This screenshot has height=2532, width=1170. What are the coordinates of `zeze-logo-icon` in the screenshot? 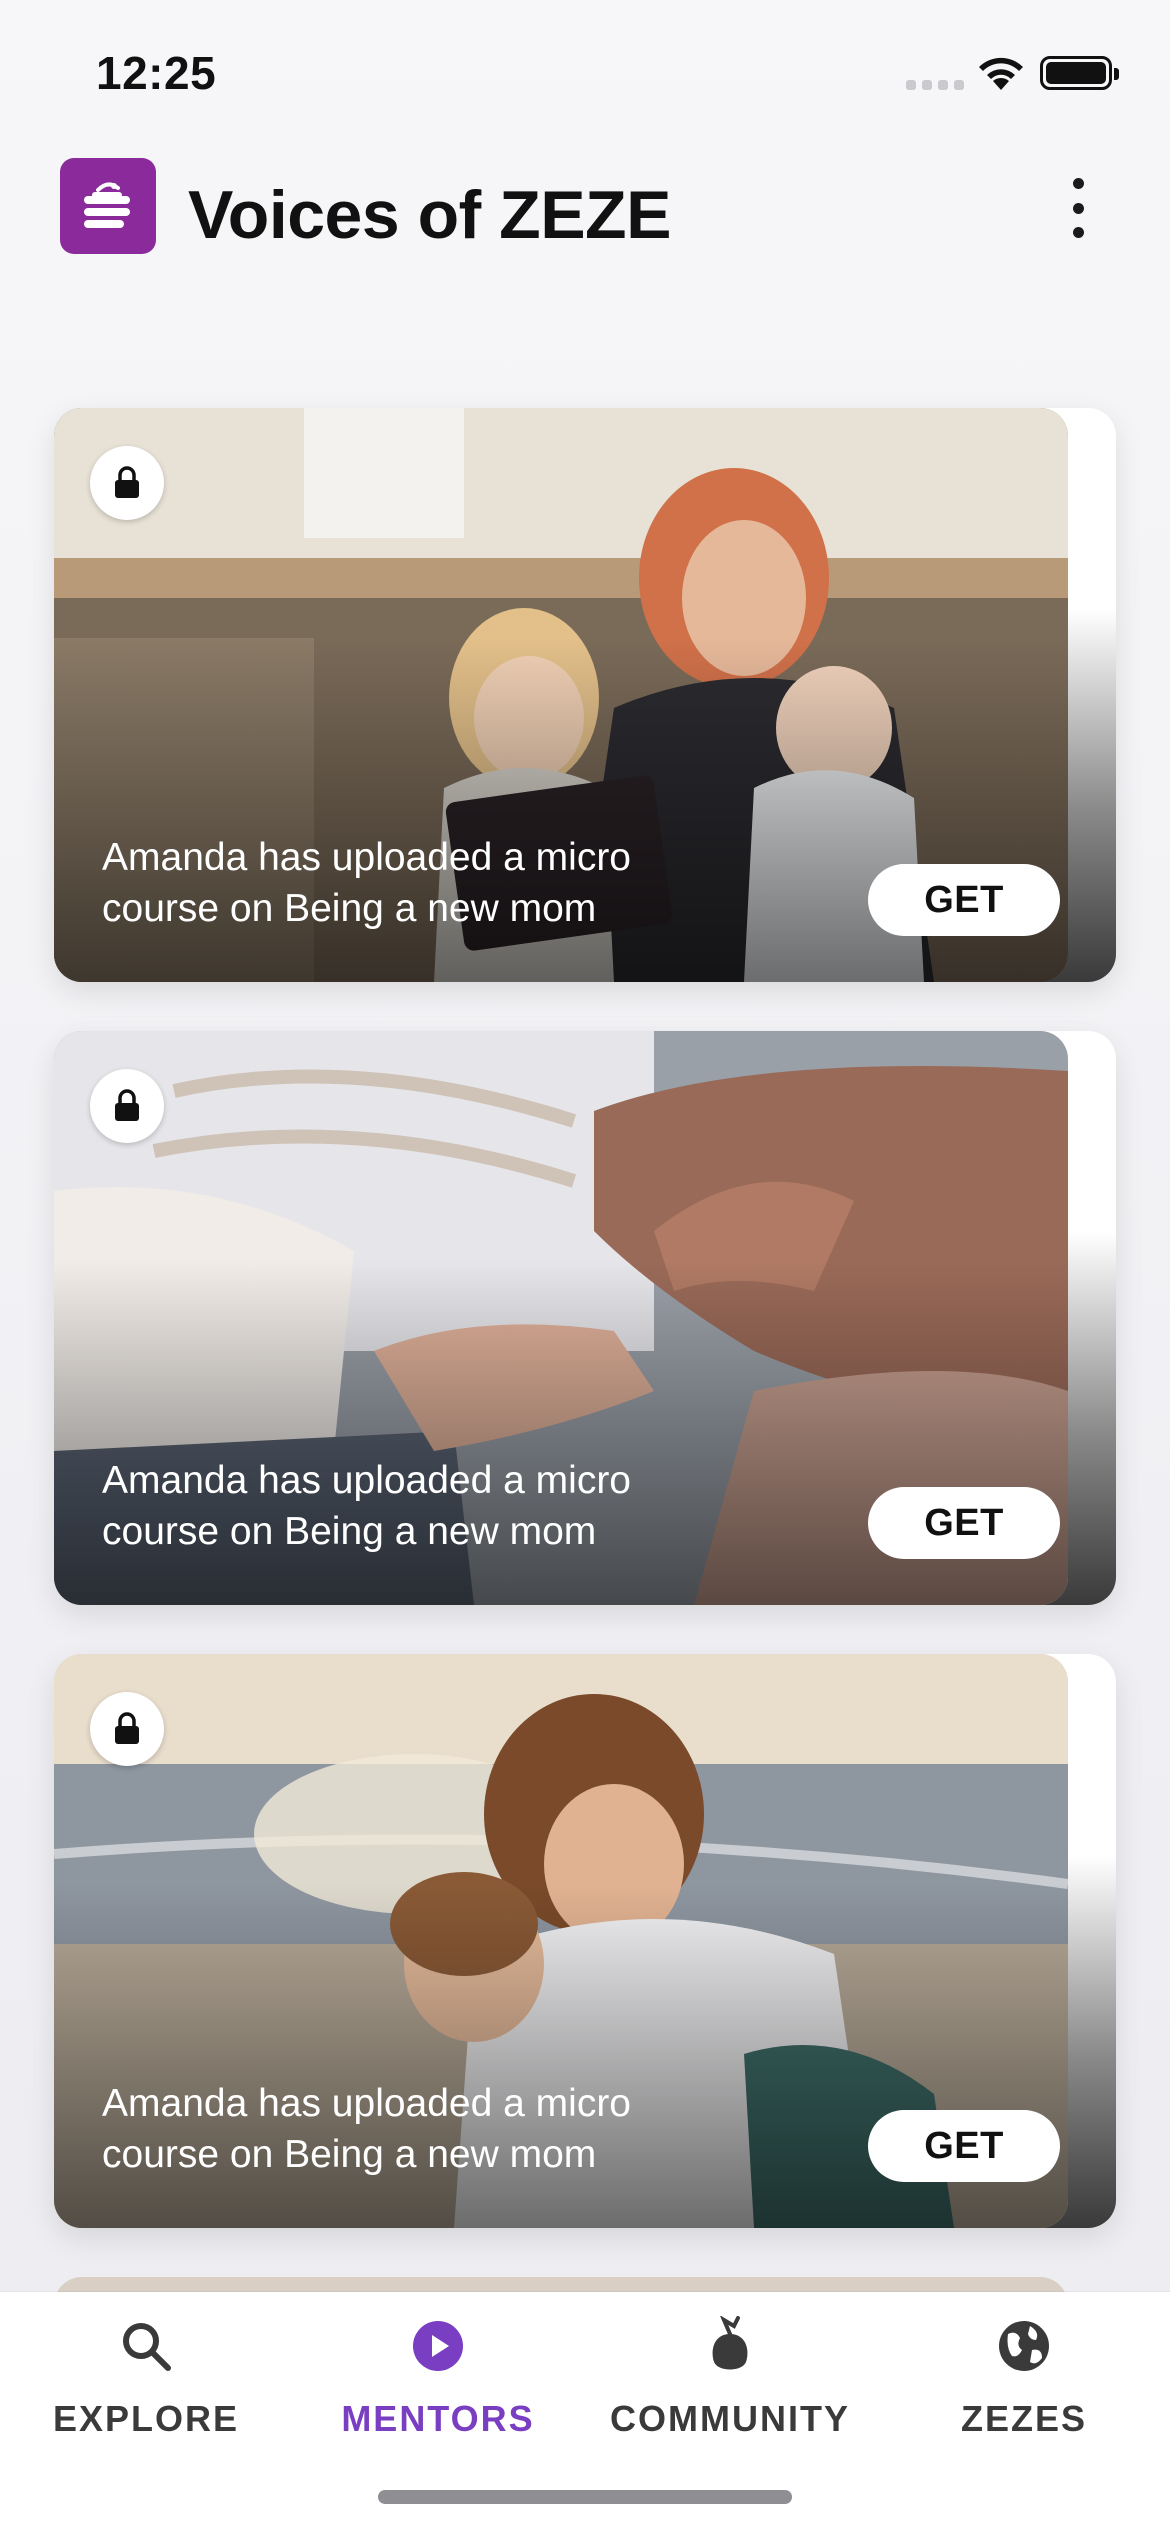 It's located at (108, 206).